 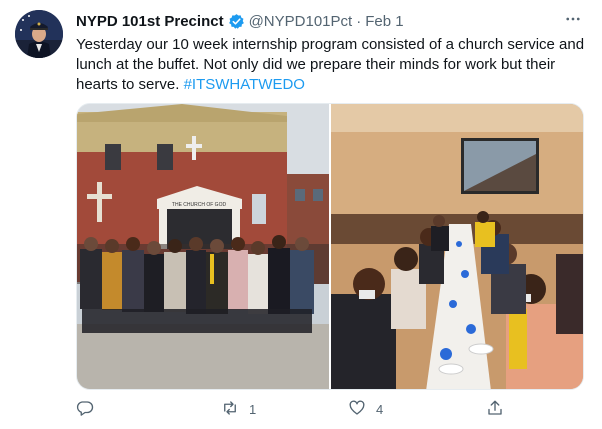 I want to click on reply-button, so click(x=90, y=409).